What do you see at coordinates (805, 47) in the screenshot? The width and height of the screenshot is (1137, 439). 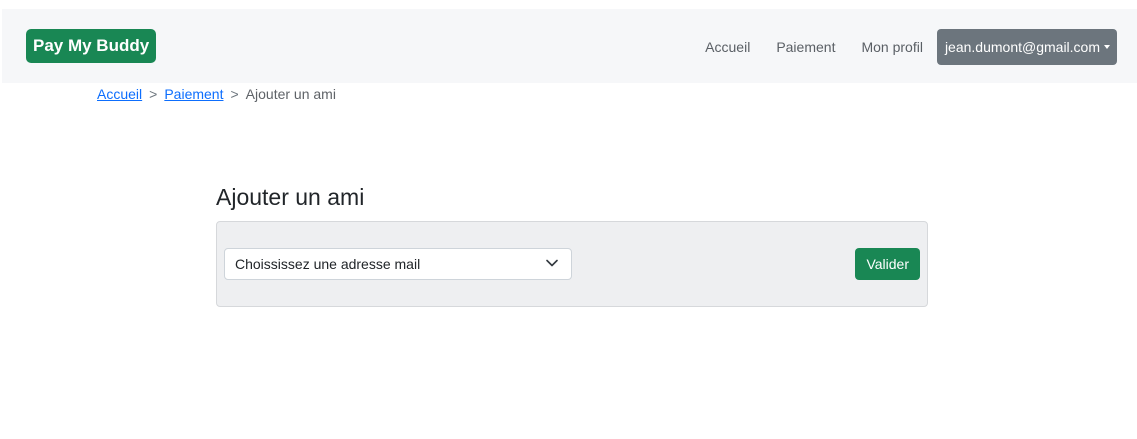 I see `nav-link-paiement: Paiement` at bounding box center [805, 47].